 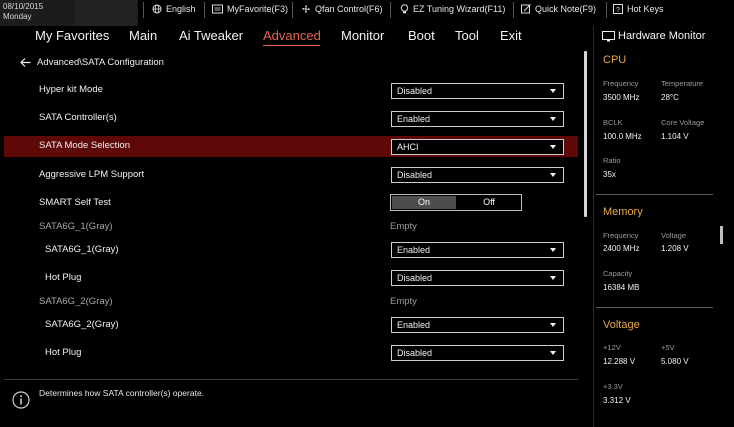 What do you see at coordinates (721, 235) in the screenshot?
I see `hardware-monitor-scrollbar` at bounding box center [721, 235].